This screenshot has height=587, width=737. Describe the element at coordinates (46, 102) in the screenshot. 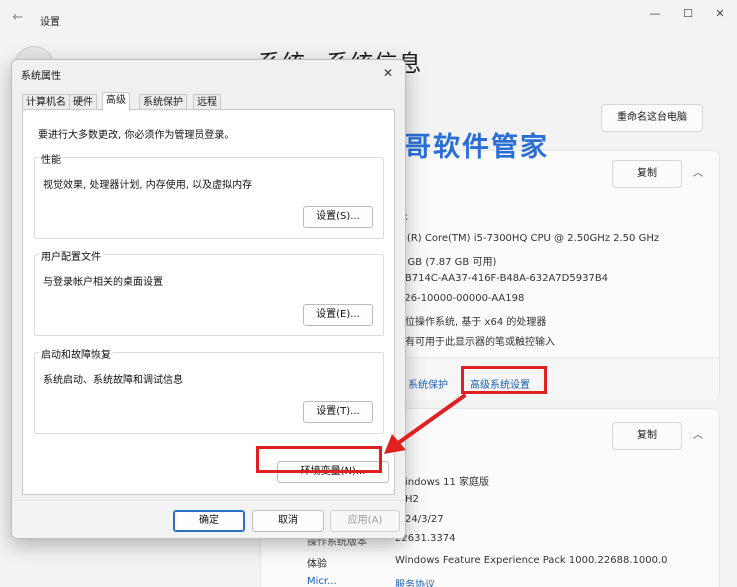

I see `tab-computer-name: 计算机名` at that location.